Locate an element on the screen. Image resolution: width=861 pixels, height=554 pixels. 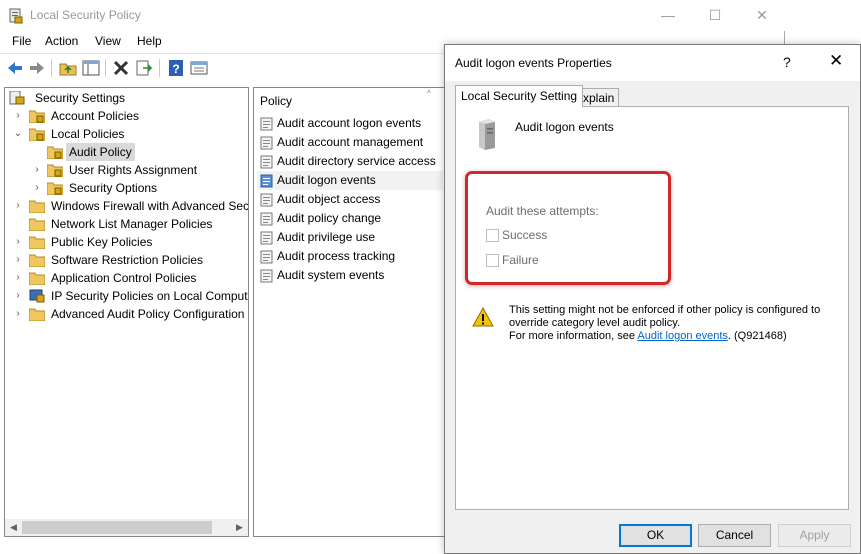
tab-local-security-setting: Local Security Setting is located at coordinates (519, 96).